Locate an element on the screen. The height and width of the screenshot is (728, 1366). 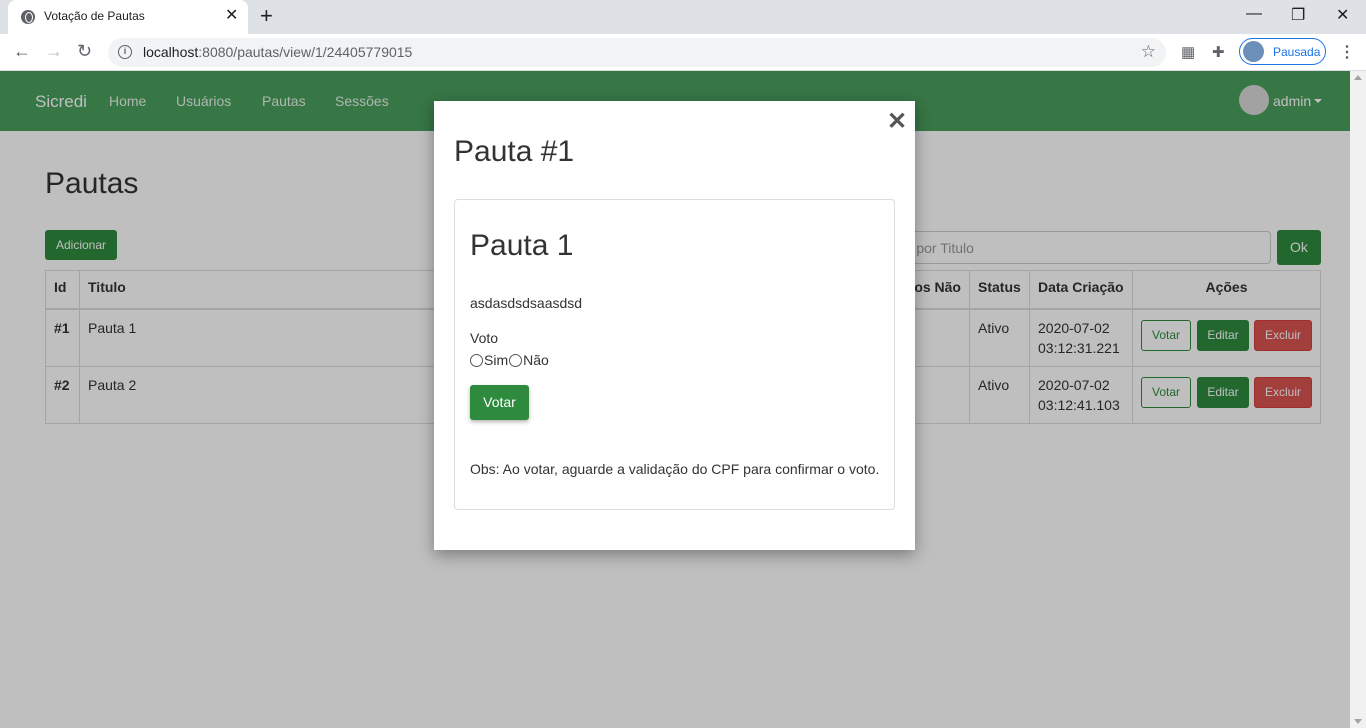
window-close-button: ✕ is located at coordinates (1342, 15).